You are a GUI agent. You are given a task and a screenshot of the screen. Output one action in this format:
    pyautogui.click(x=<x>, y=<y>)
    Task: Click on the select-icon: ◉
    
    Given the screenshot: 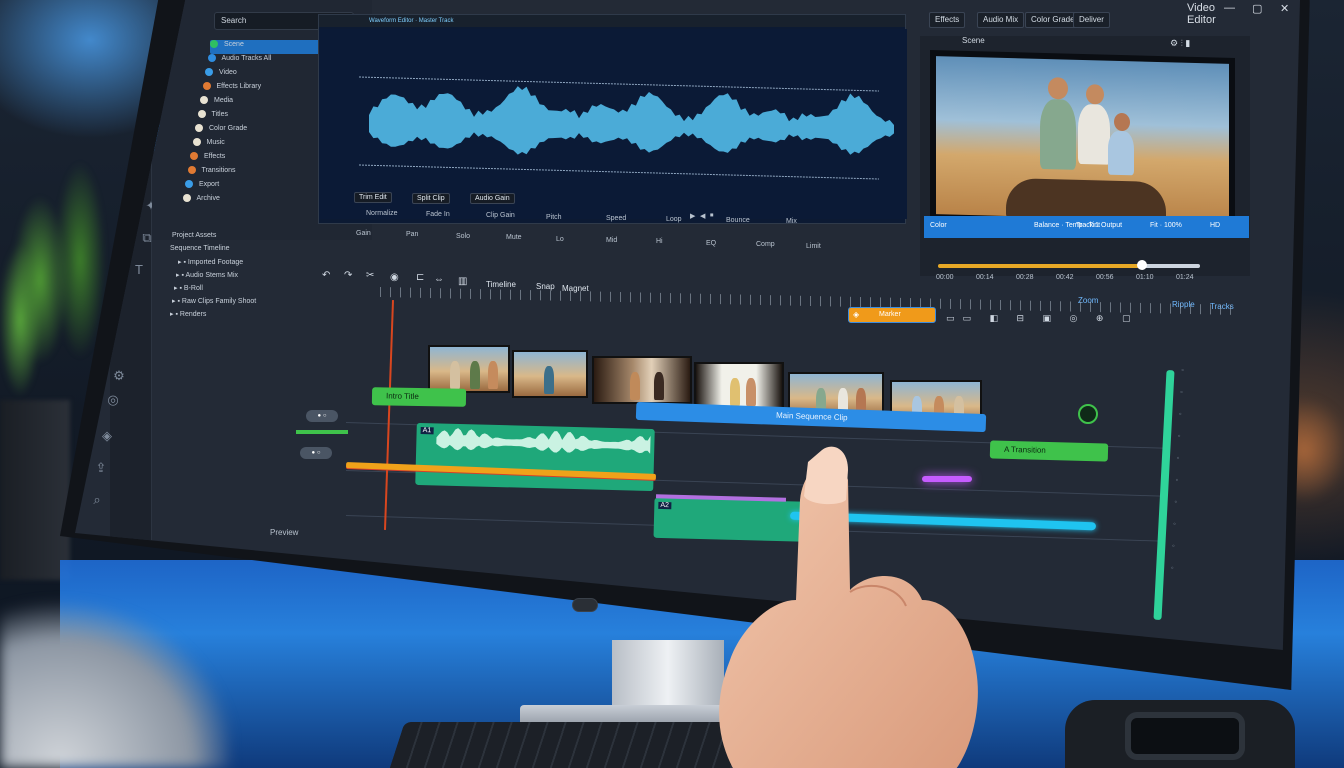 What is the action you would take?
    pyautogui.click(x=394, y=277)
    